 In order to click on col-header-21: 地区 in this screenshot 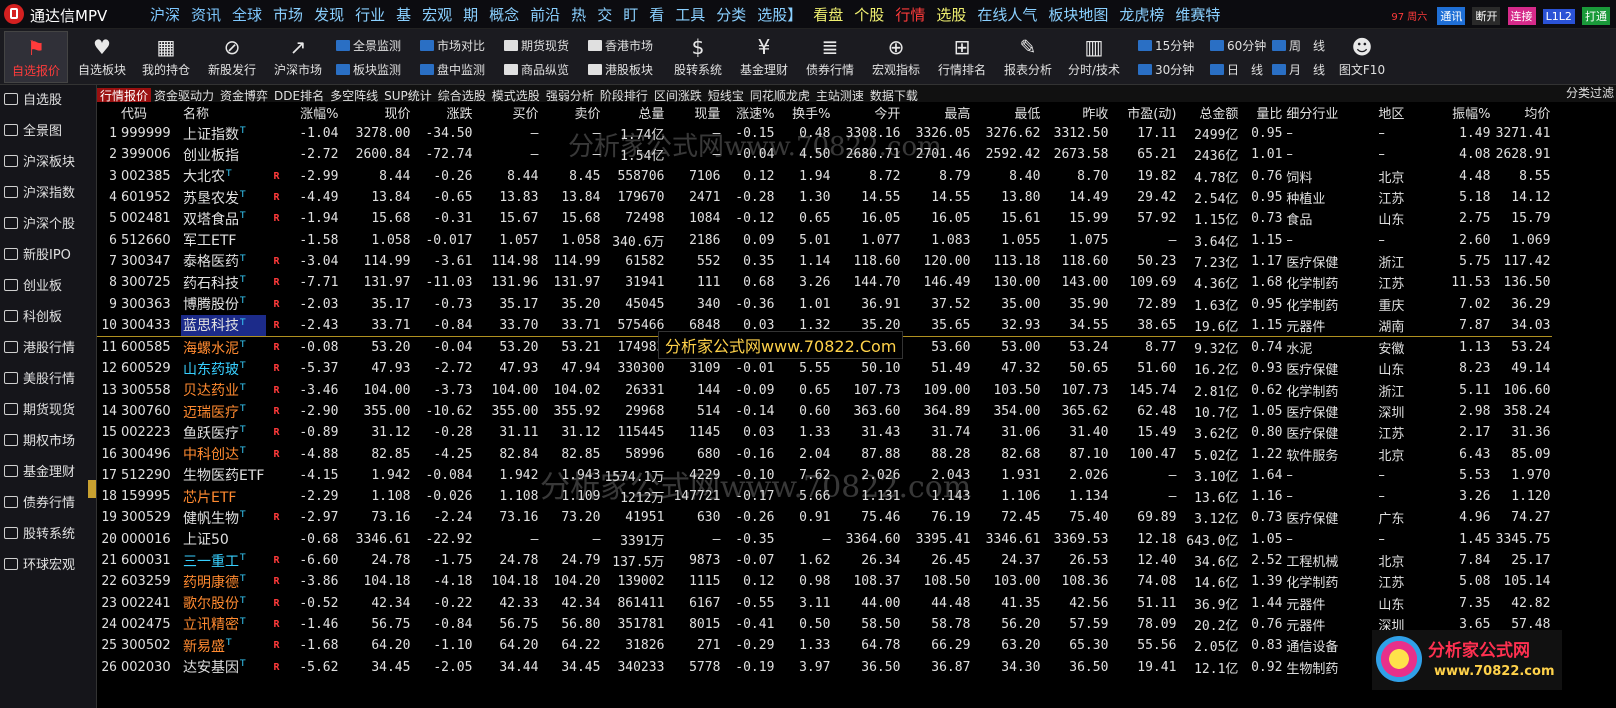, I will do `click(1407, 112)`.